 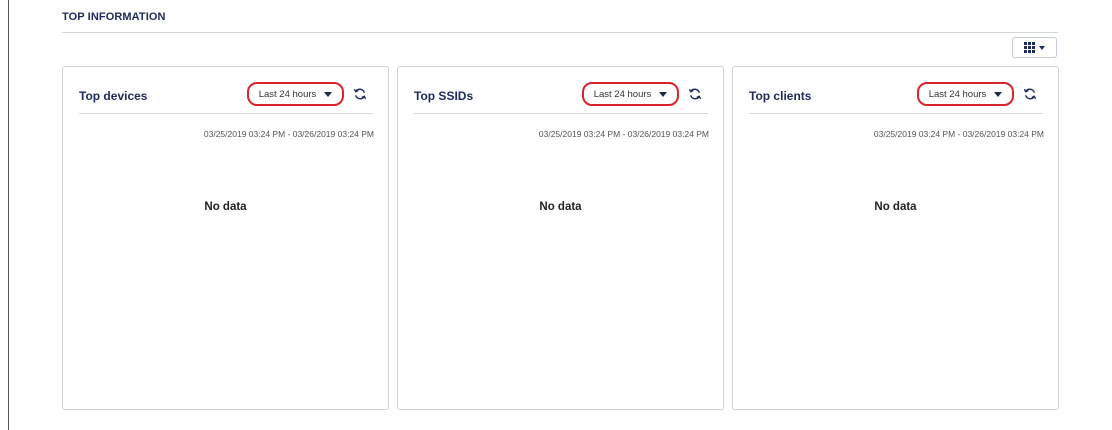 What do you see at coordinates (1042, 47) in the screenshot?
I see `chevron-down-icon` at bounding box center [1042, 47].